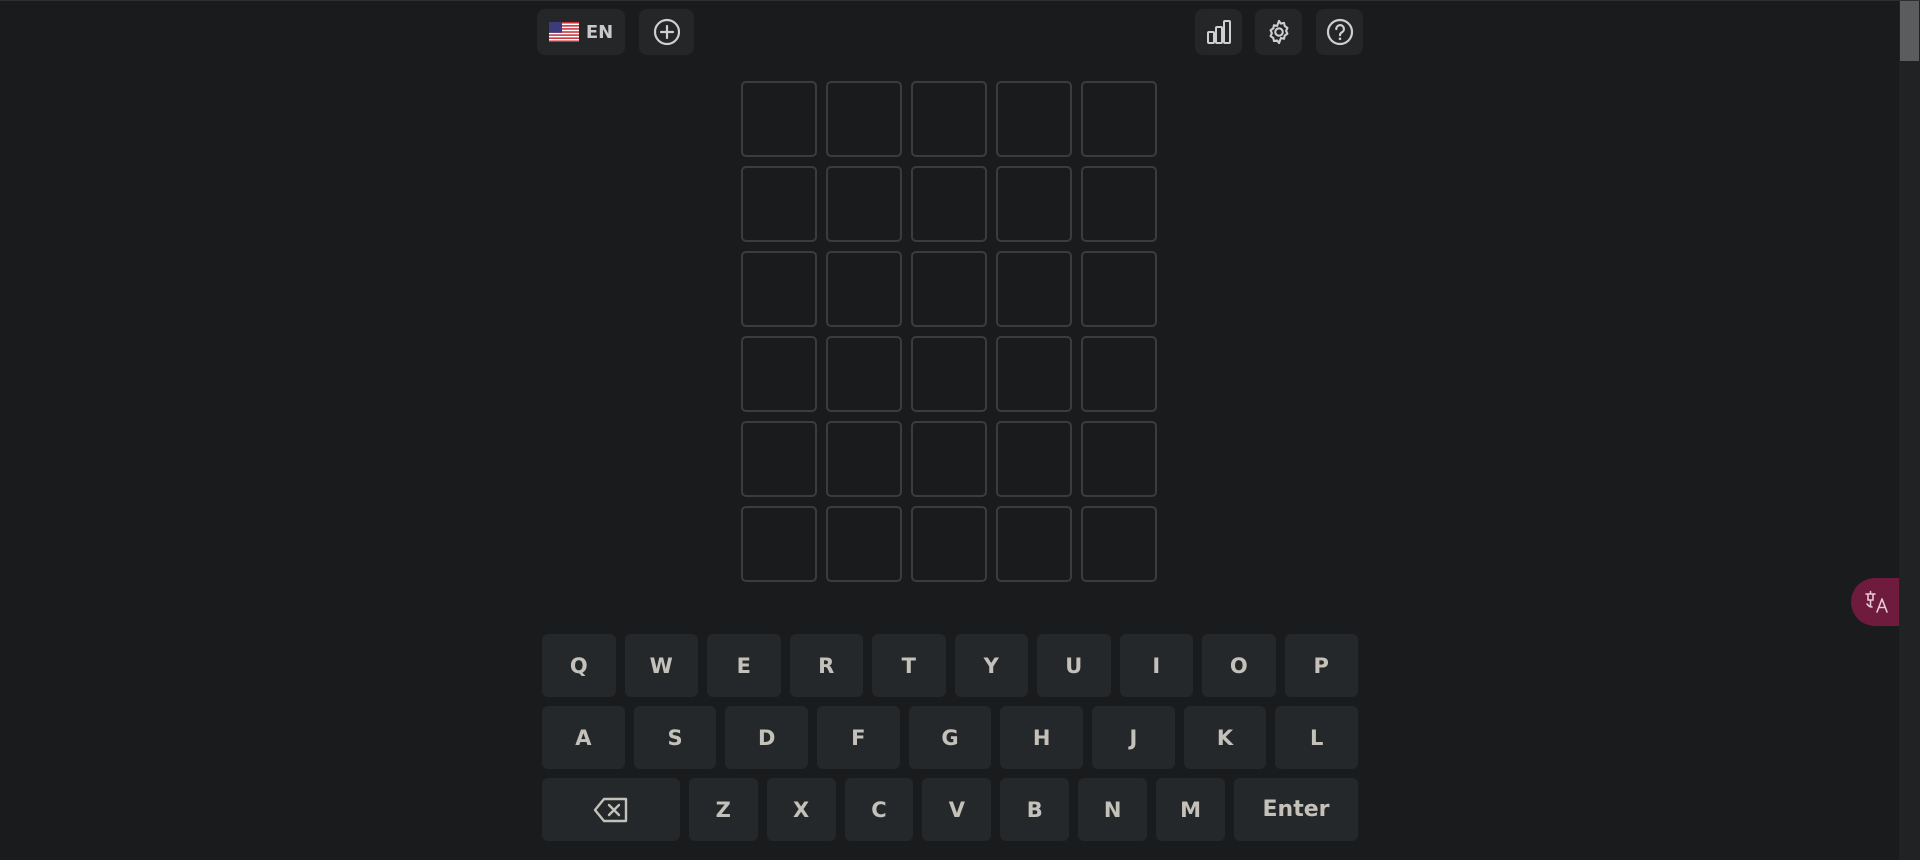 The height and width of the screenshot is (860, 1920). Describe the element at coordinates (1035, 809) in the screenshot. I see `key-b: B` at that location.